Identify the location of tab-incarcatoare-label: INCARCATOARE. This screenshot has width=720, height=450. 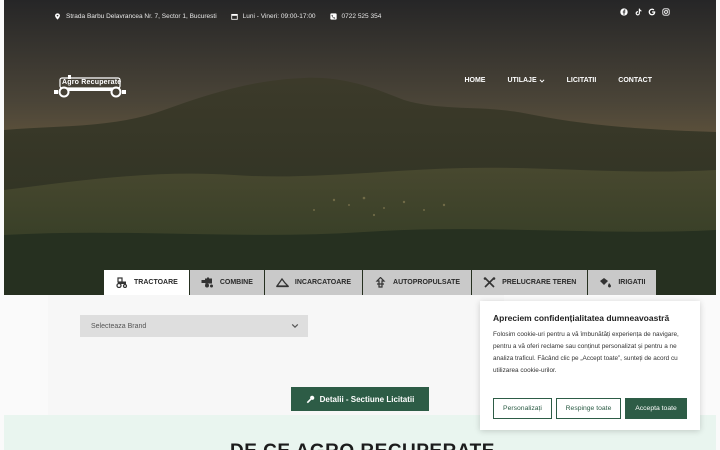
(323, 282).